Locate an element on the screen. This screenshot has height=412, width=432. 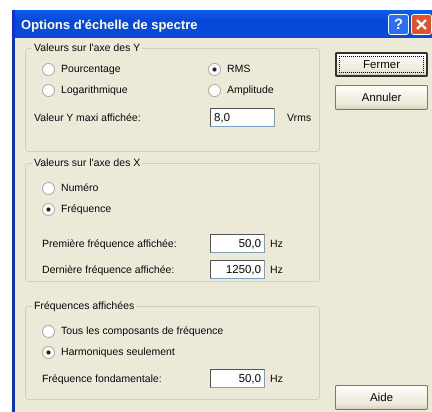
option-label: RMS is located at coordinates (238, 69).